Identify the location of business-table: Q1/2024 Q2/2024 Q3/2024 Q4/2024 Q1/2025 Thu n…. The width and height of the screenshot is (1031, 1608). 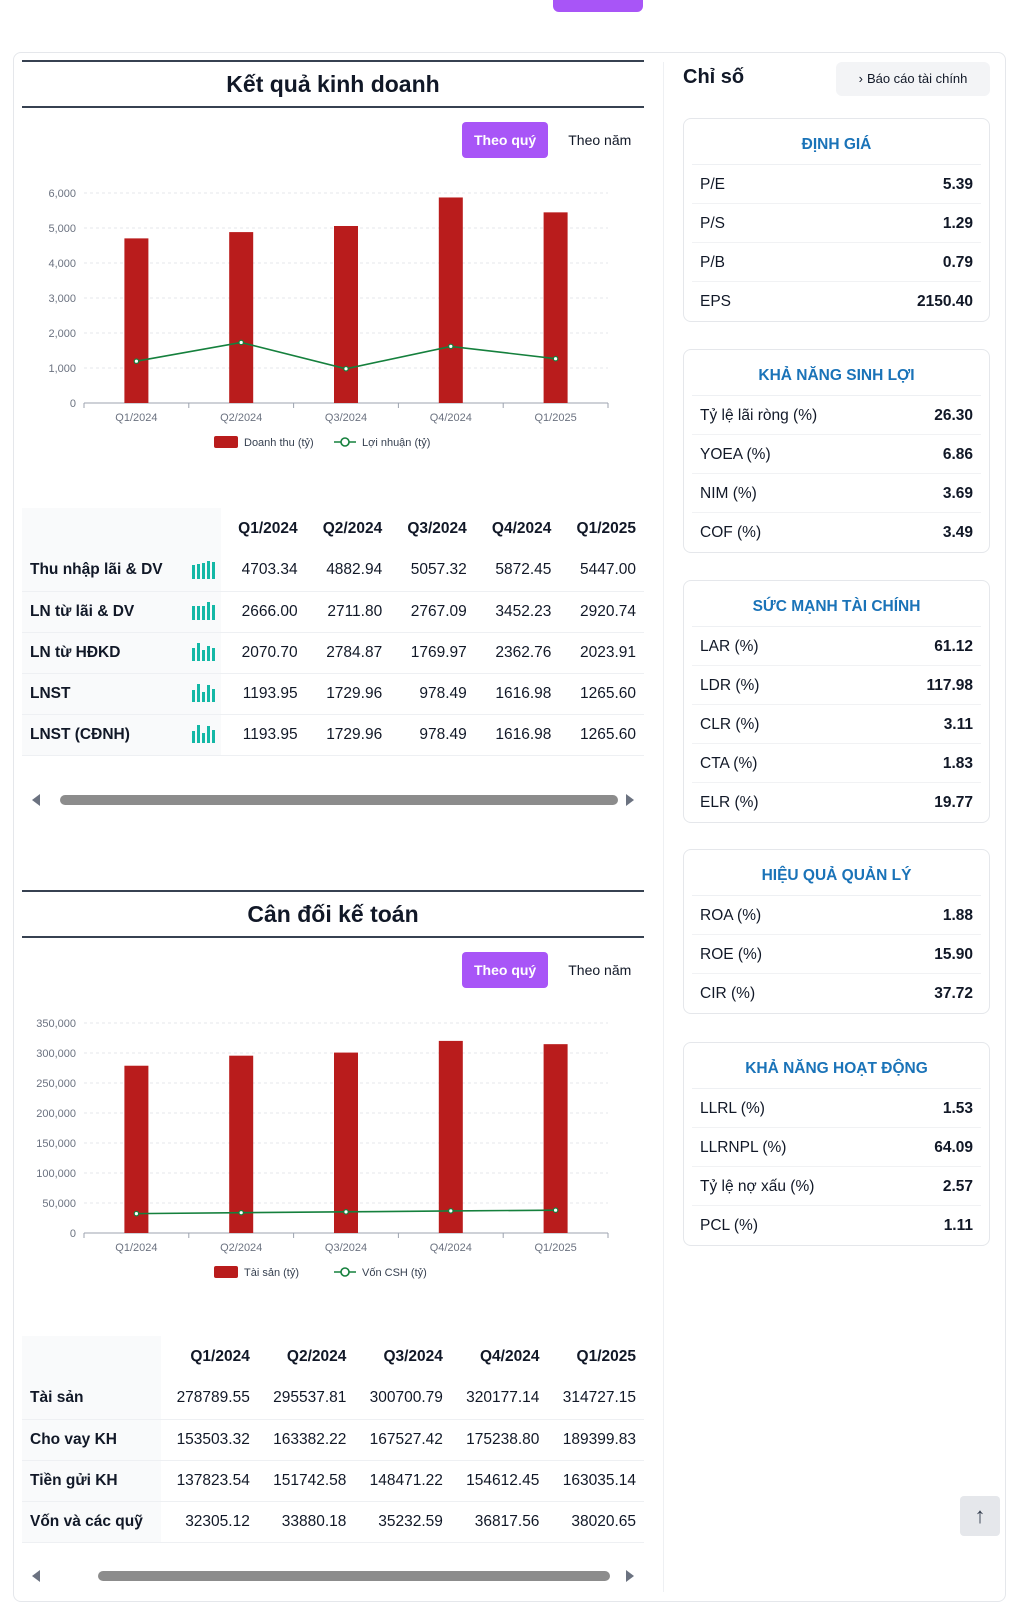
(333, 632).